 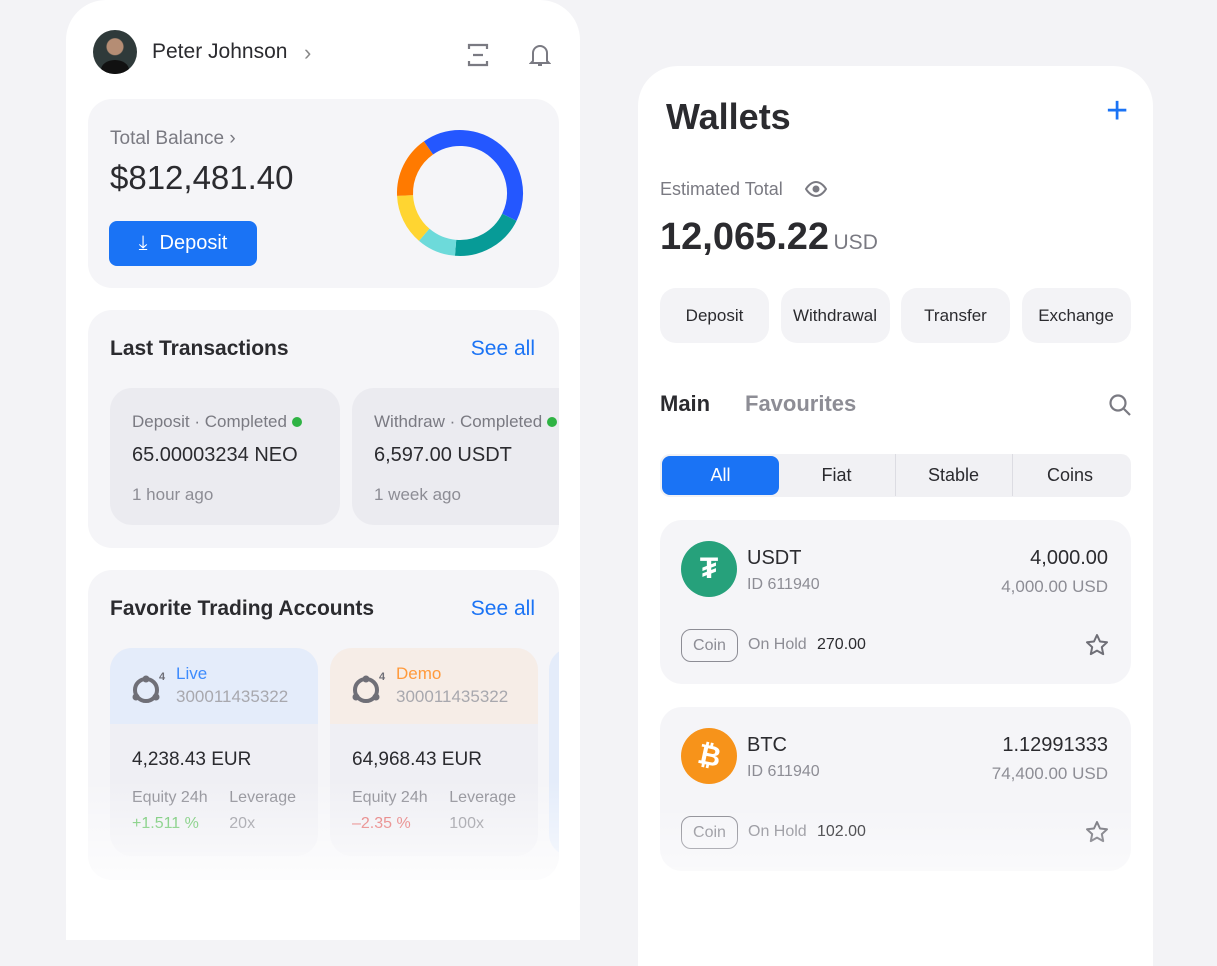 I want to click on bitcoin-icon: ₿, so click(x=709, y=756).